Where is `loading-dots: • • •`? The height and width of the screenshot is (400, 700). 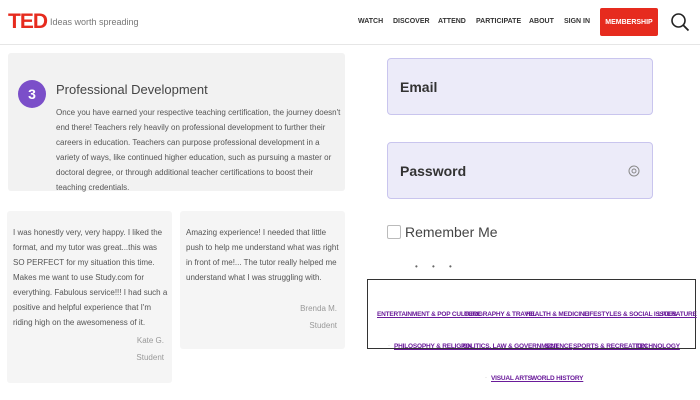 loading-dots: • • • is located at coordinates (436, 266).